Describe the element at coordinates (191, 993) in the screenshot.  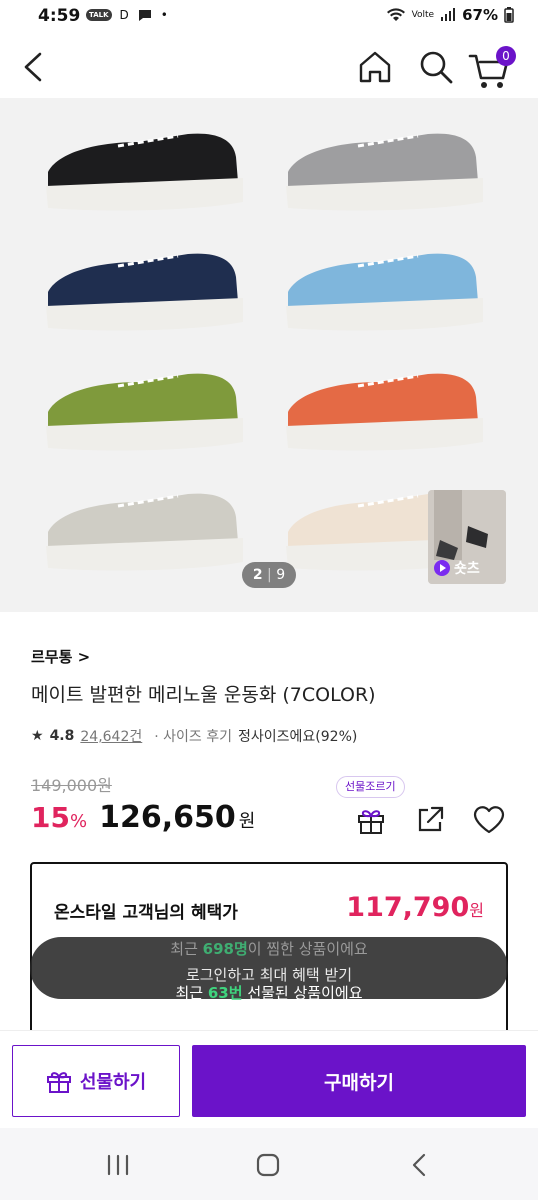
I see `gift-ticker-prefix: 최근` at that location.